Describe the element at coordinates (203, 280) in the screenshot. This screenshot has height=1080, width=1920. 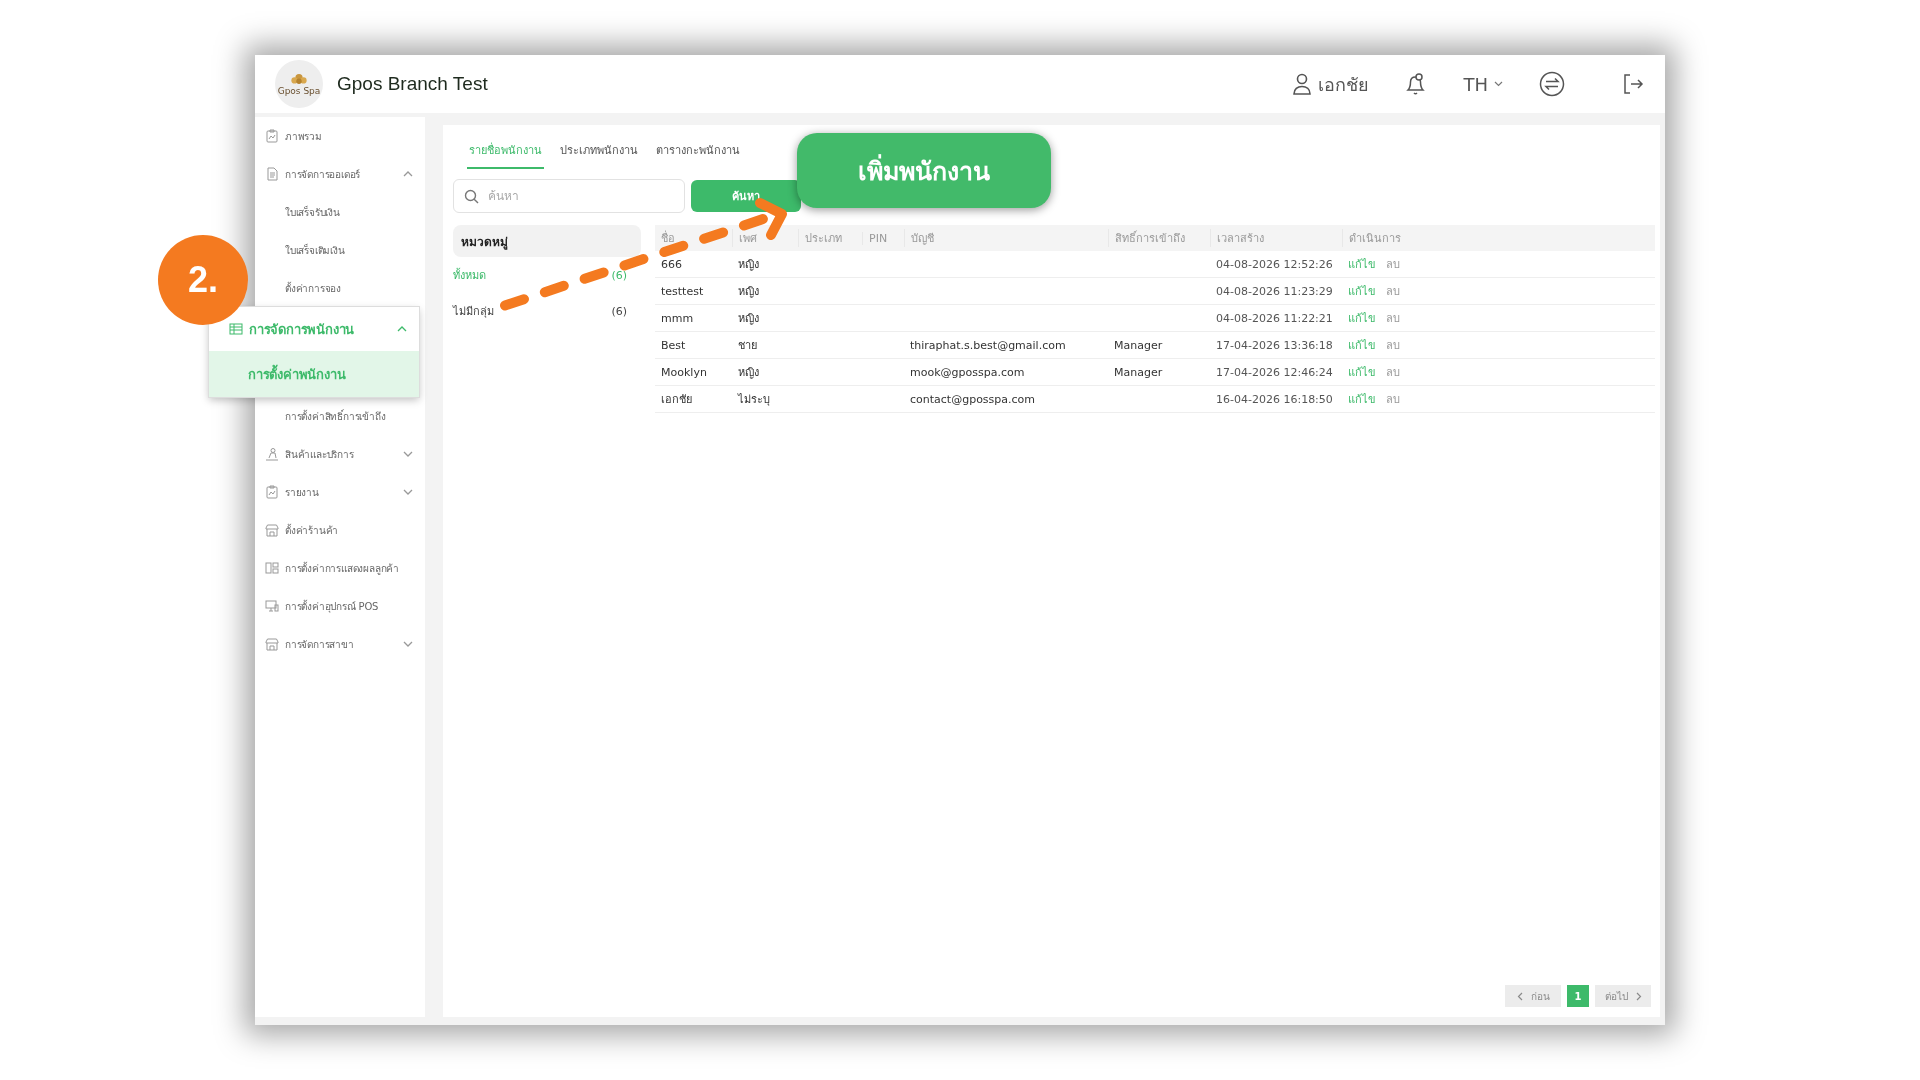
I see `step-badge: 2.` at that location.